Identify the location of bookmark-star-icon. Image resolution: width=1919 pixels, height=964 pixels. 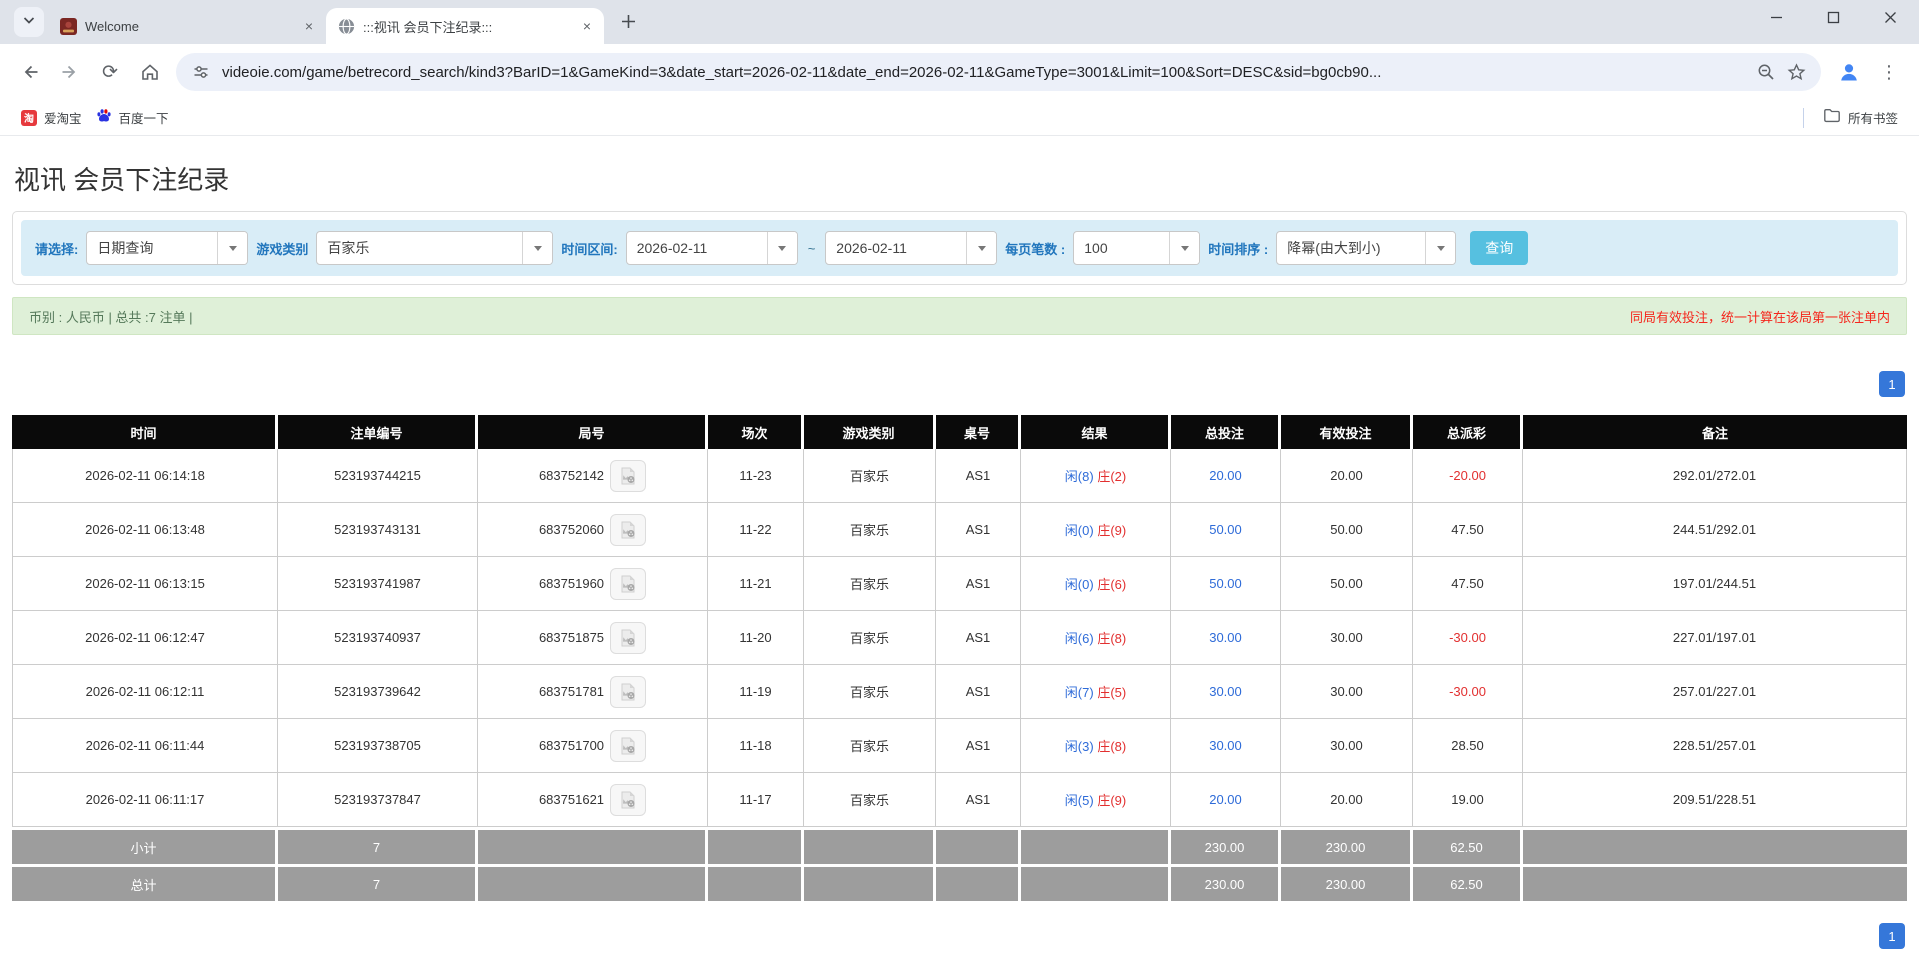
(1796, 72).